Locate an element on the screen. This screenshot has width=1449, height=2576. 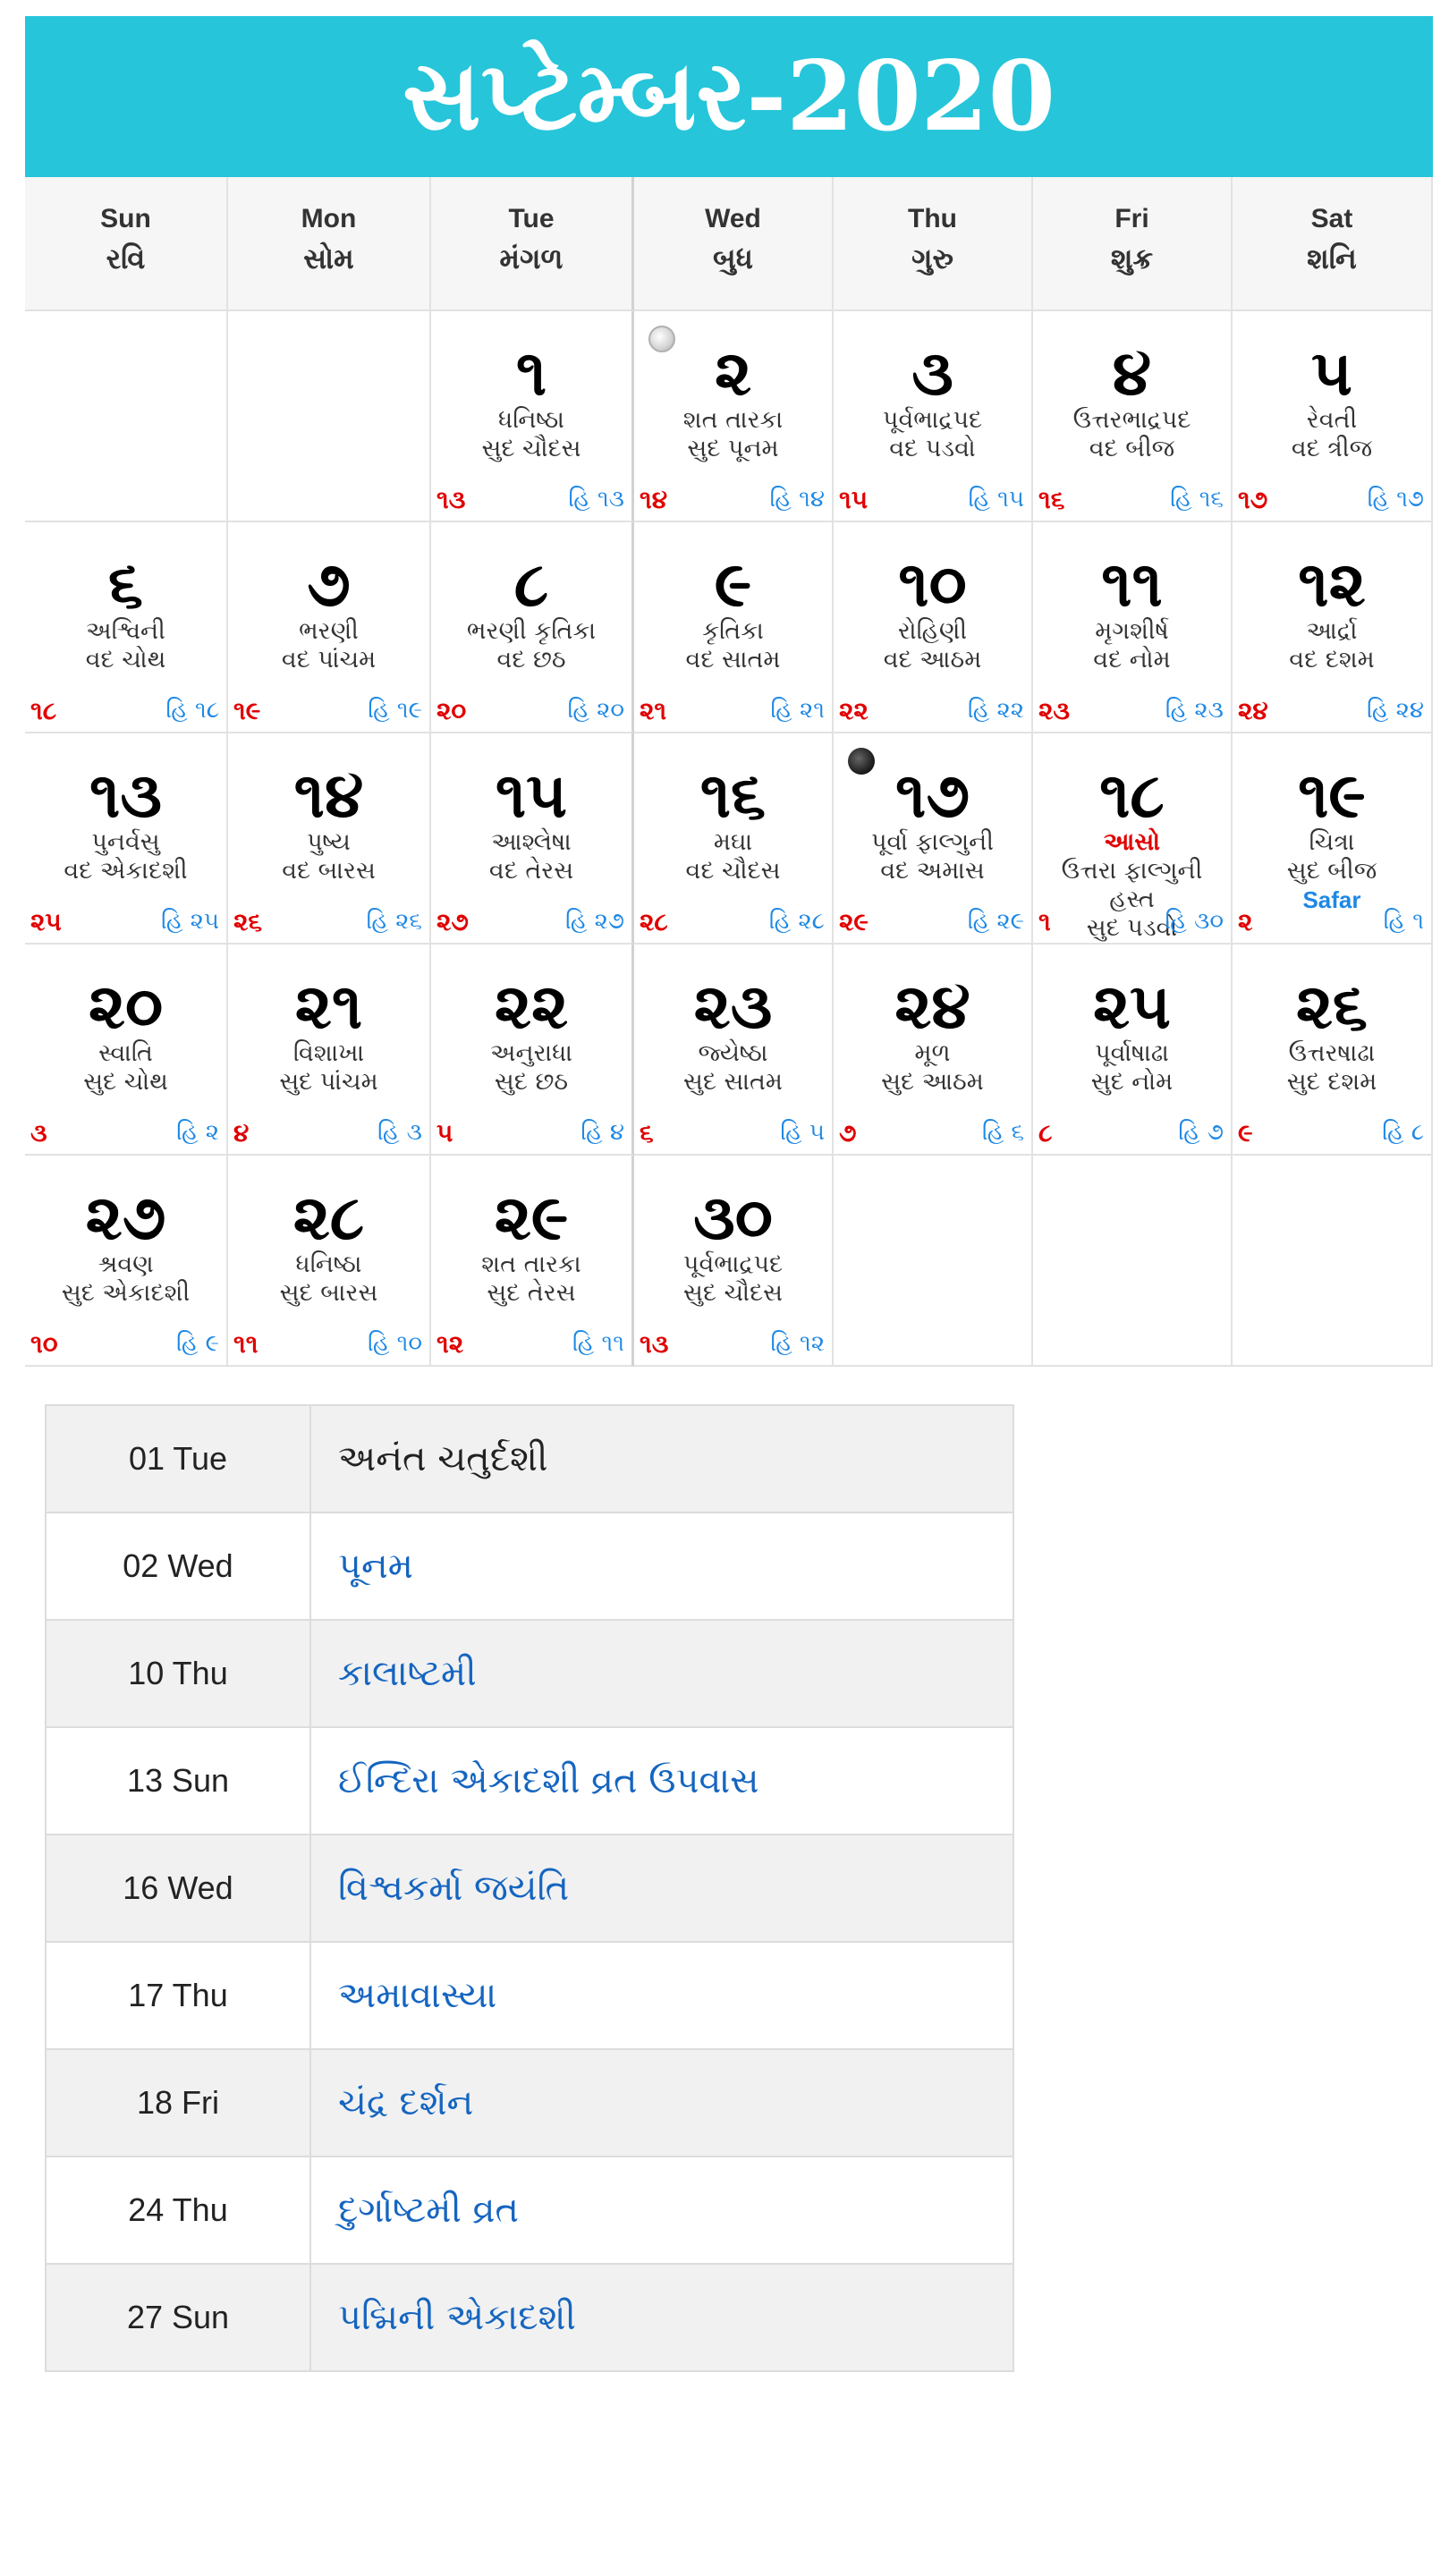
event-name-link: દુર્ગાષ્ટમી વ્રત is located at coordinates (661, 2210).